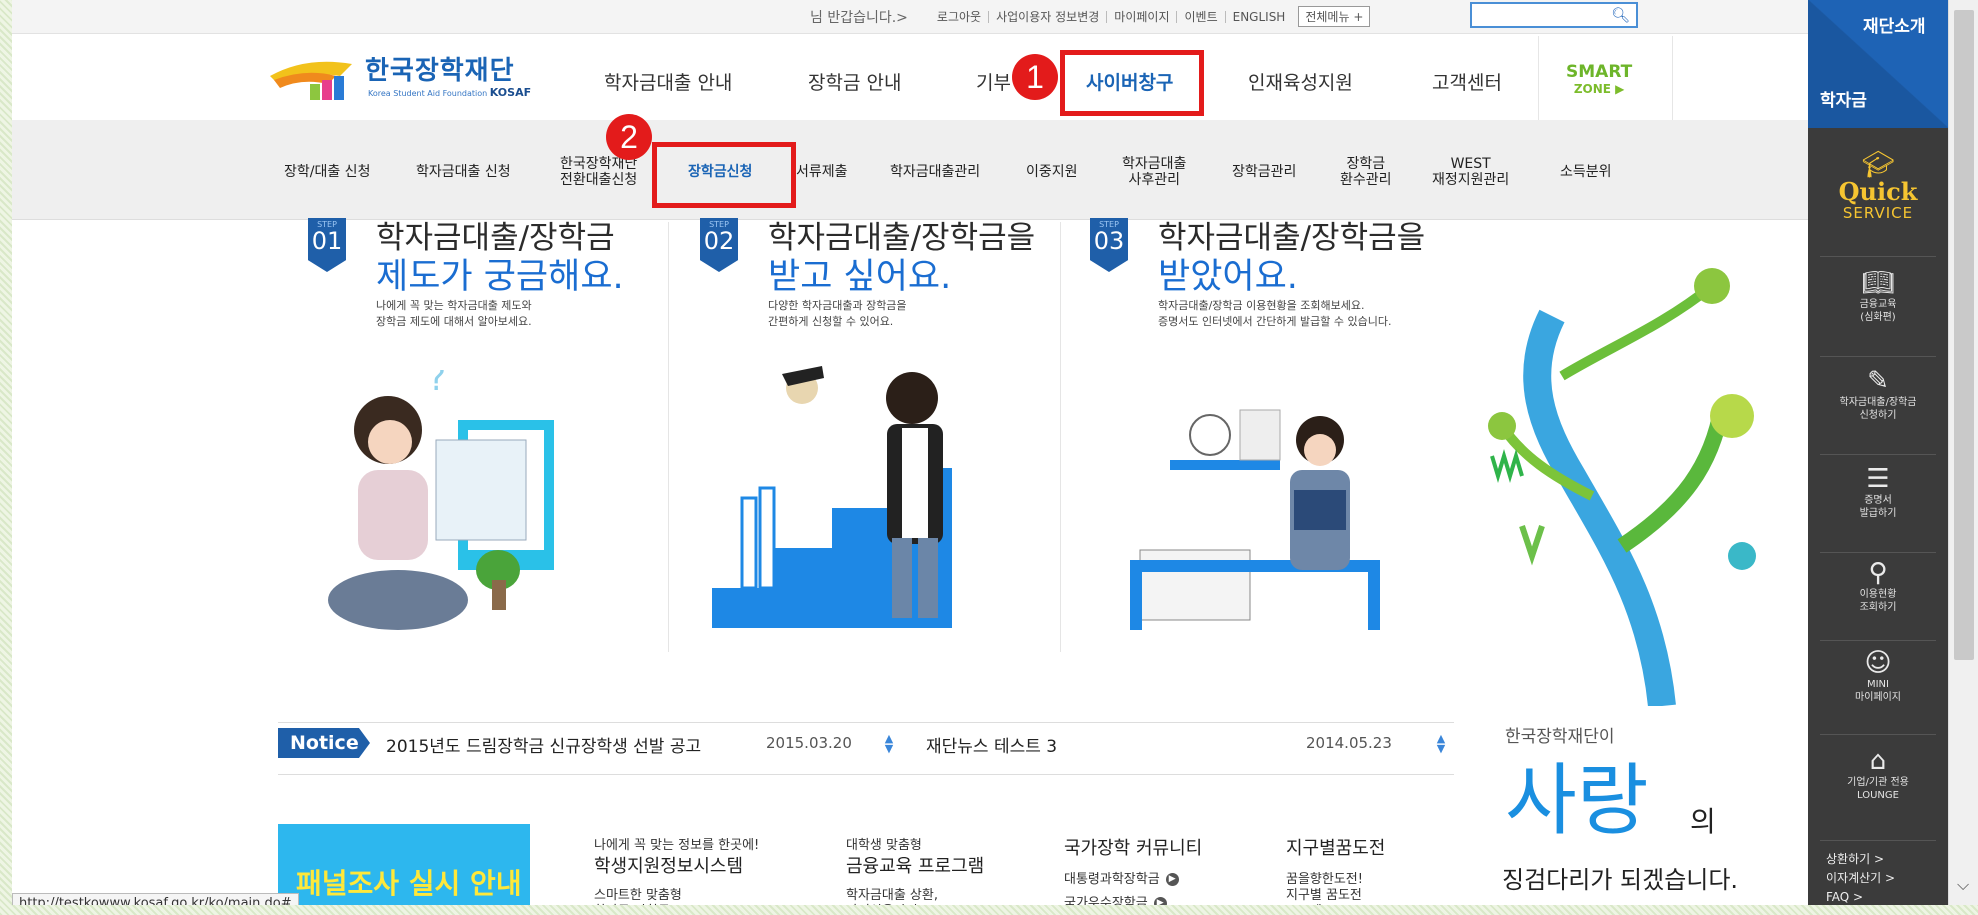 This screenshot has height=915, width=1978. I want to click on subnav-loan-apply: 학자금대출 신청, so click(463, 172).